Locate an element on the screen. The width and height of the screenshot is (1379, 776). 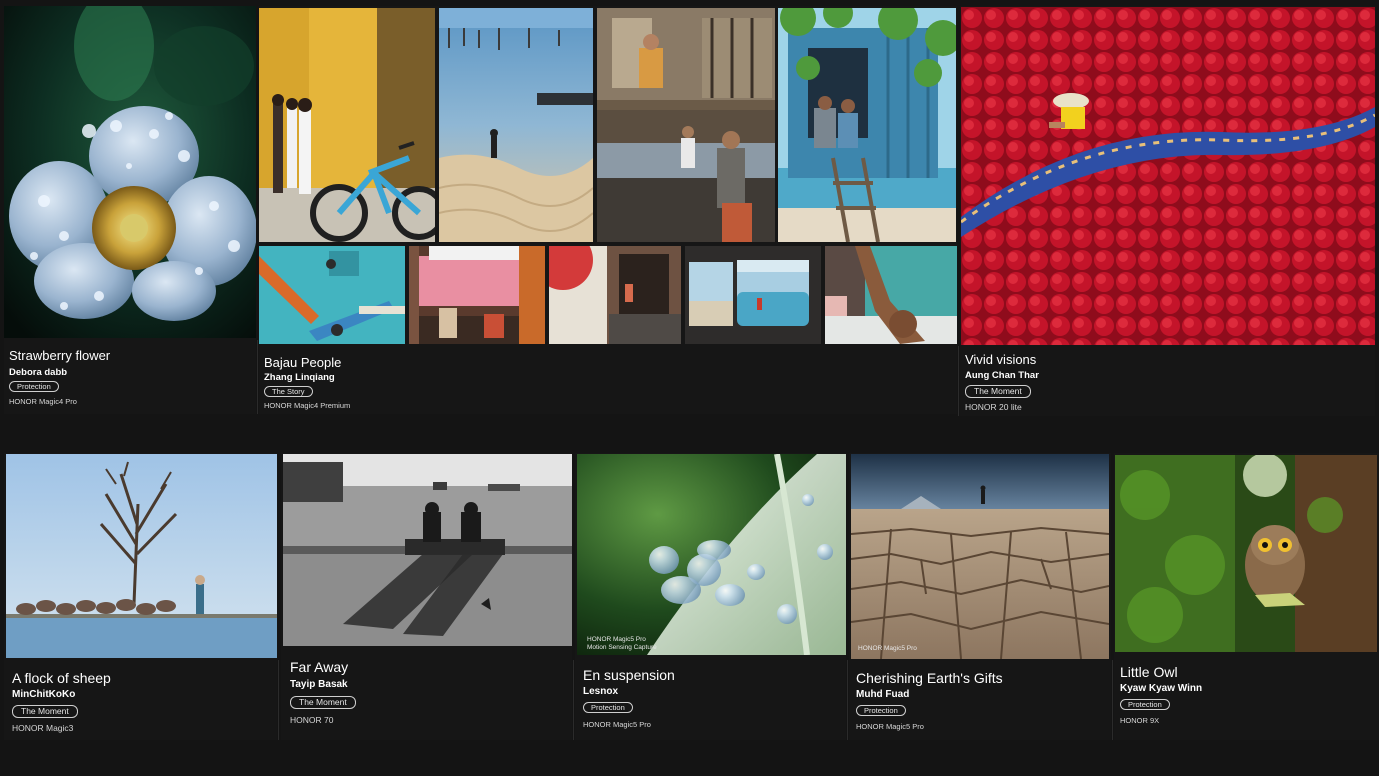
photo-title: Strawberry flower is located at coordinates (59, 355).